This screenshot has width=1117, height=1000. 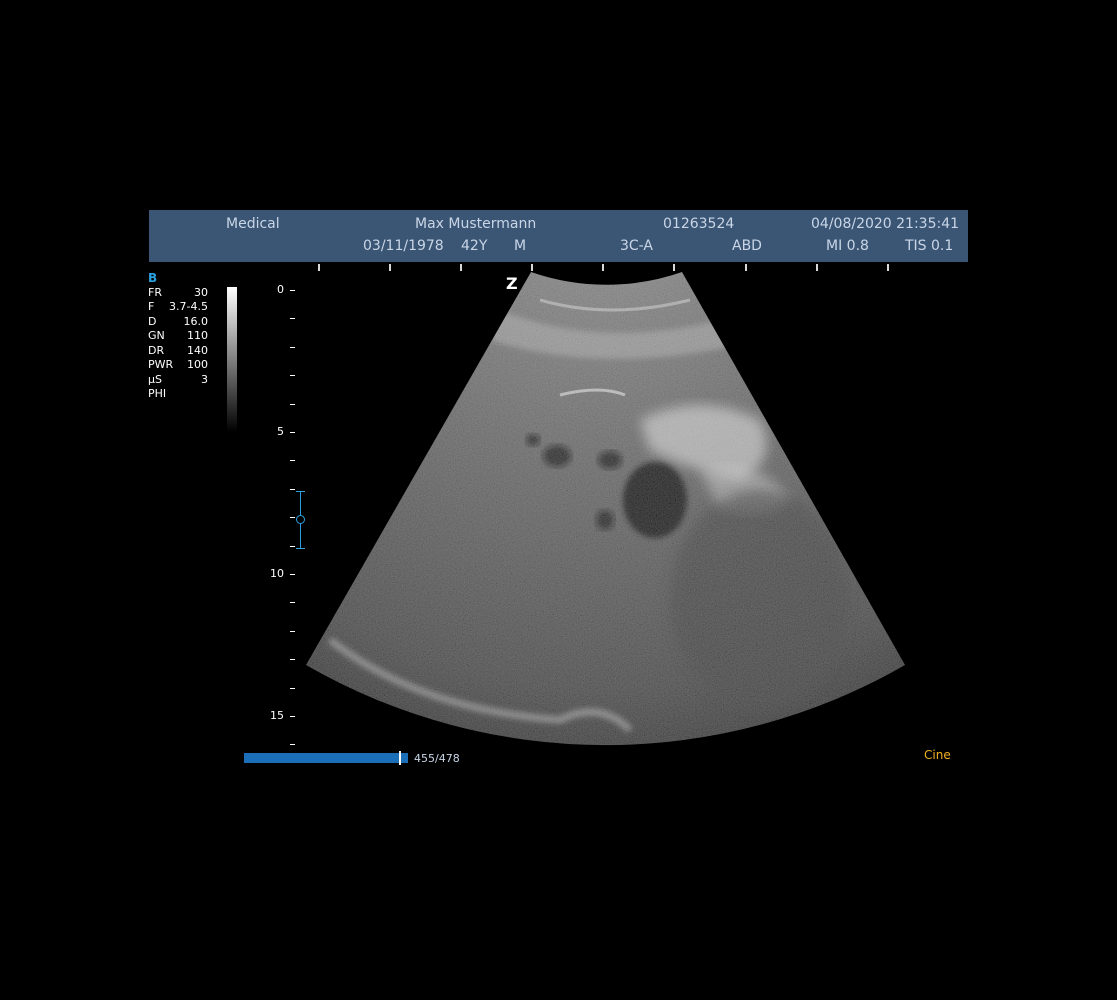 What do you see at coordinates (178, 379) in the screenshot?
I see `param-row: µS 3` at bounding box center [178, 379].